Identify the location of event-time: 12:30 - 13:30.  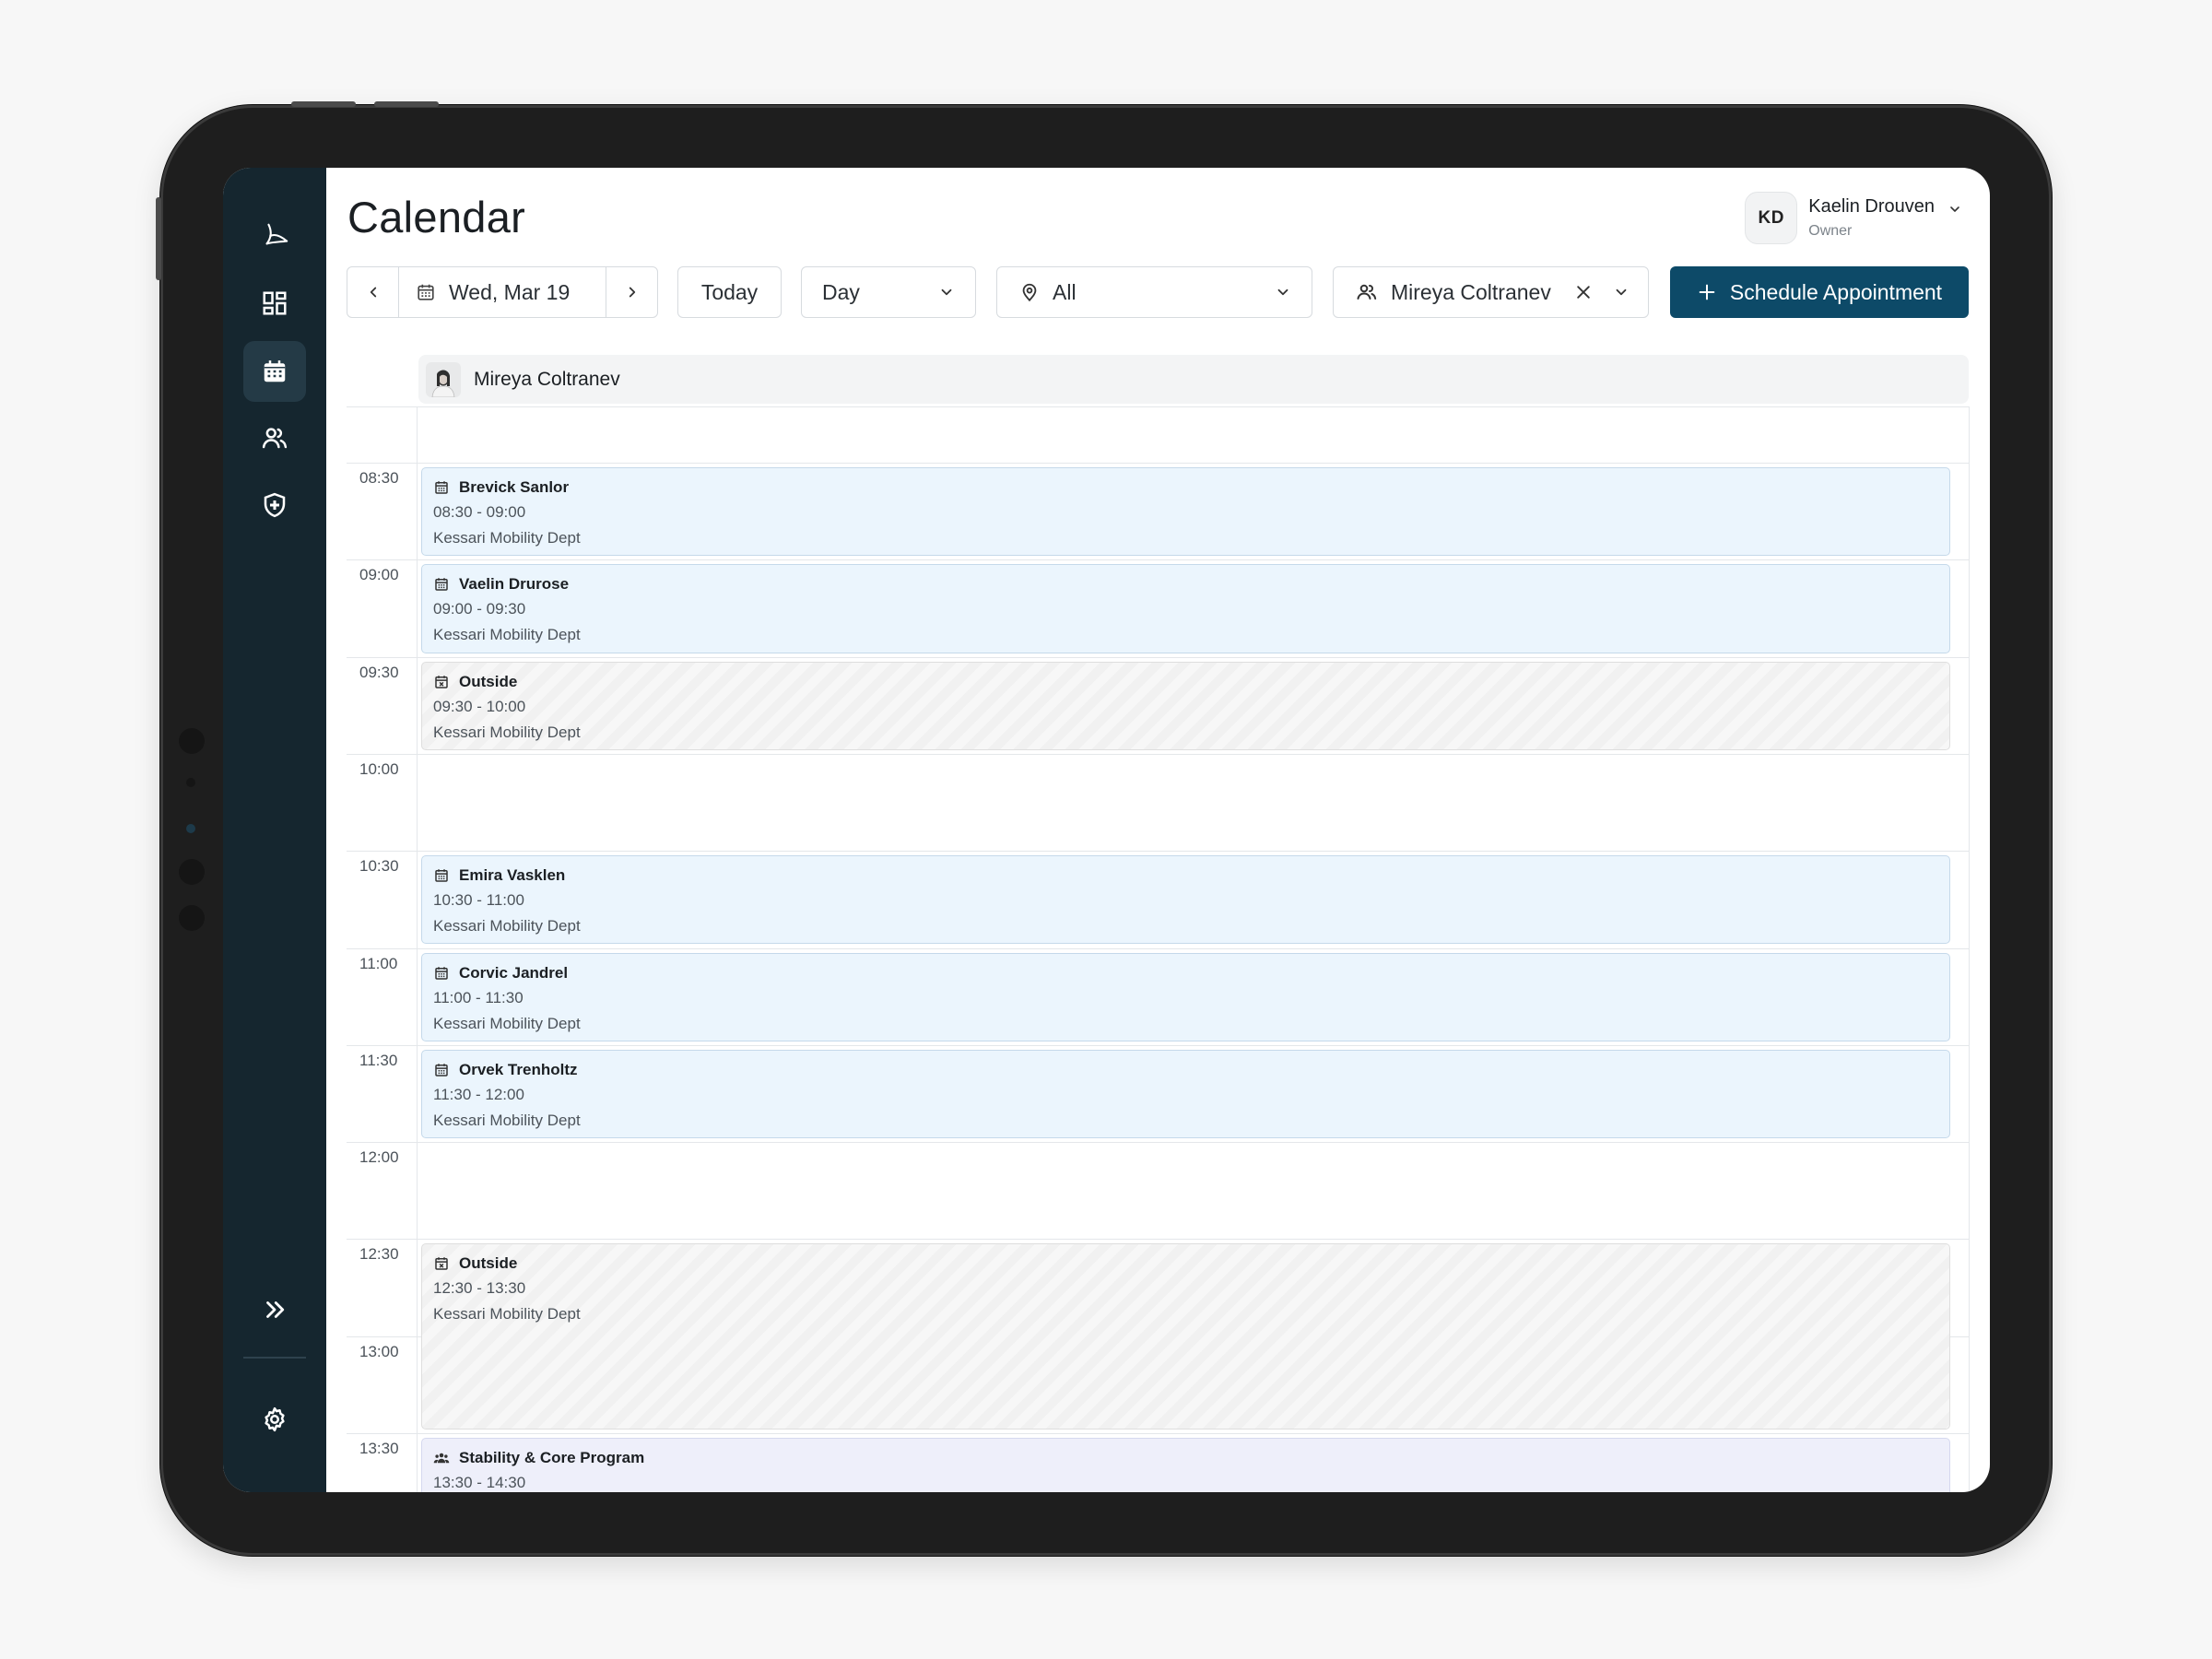
(479, 1288).